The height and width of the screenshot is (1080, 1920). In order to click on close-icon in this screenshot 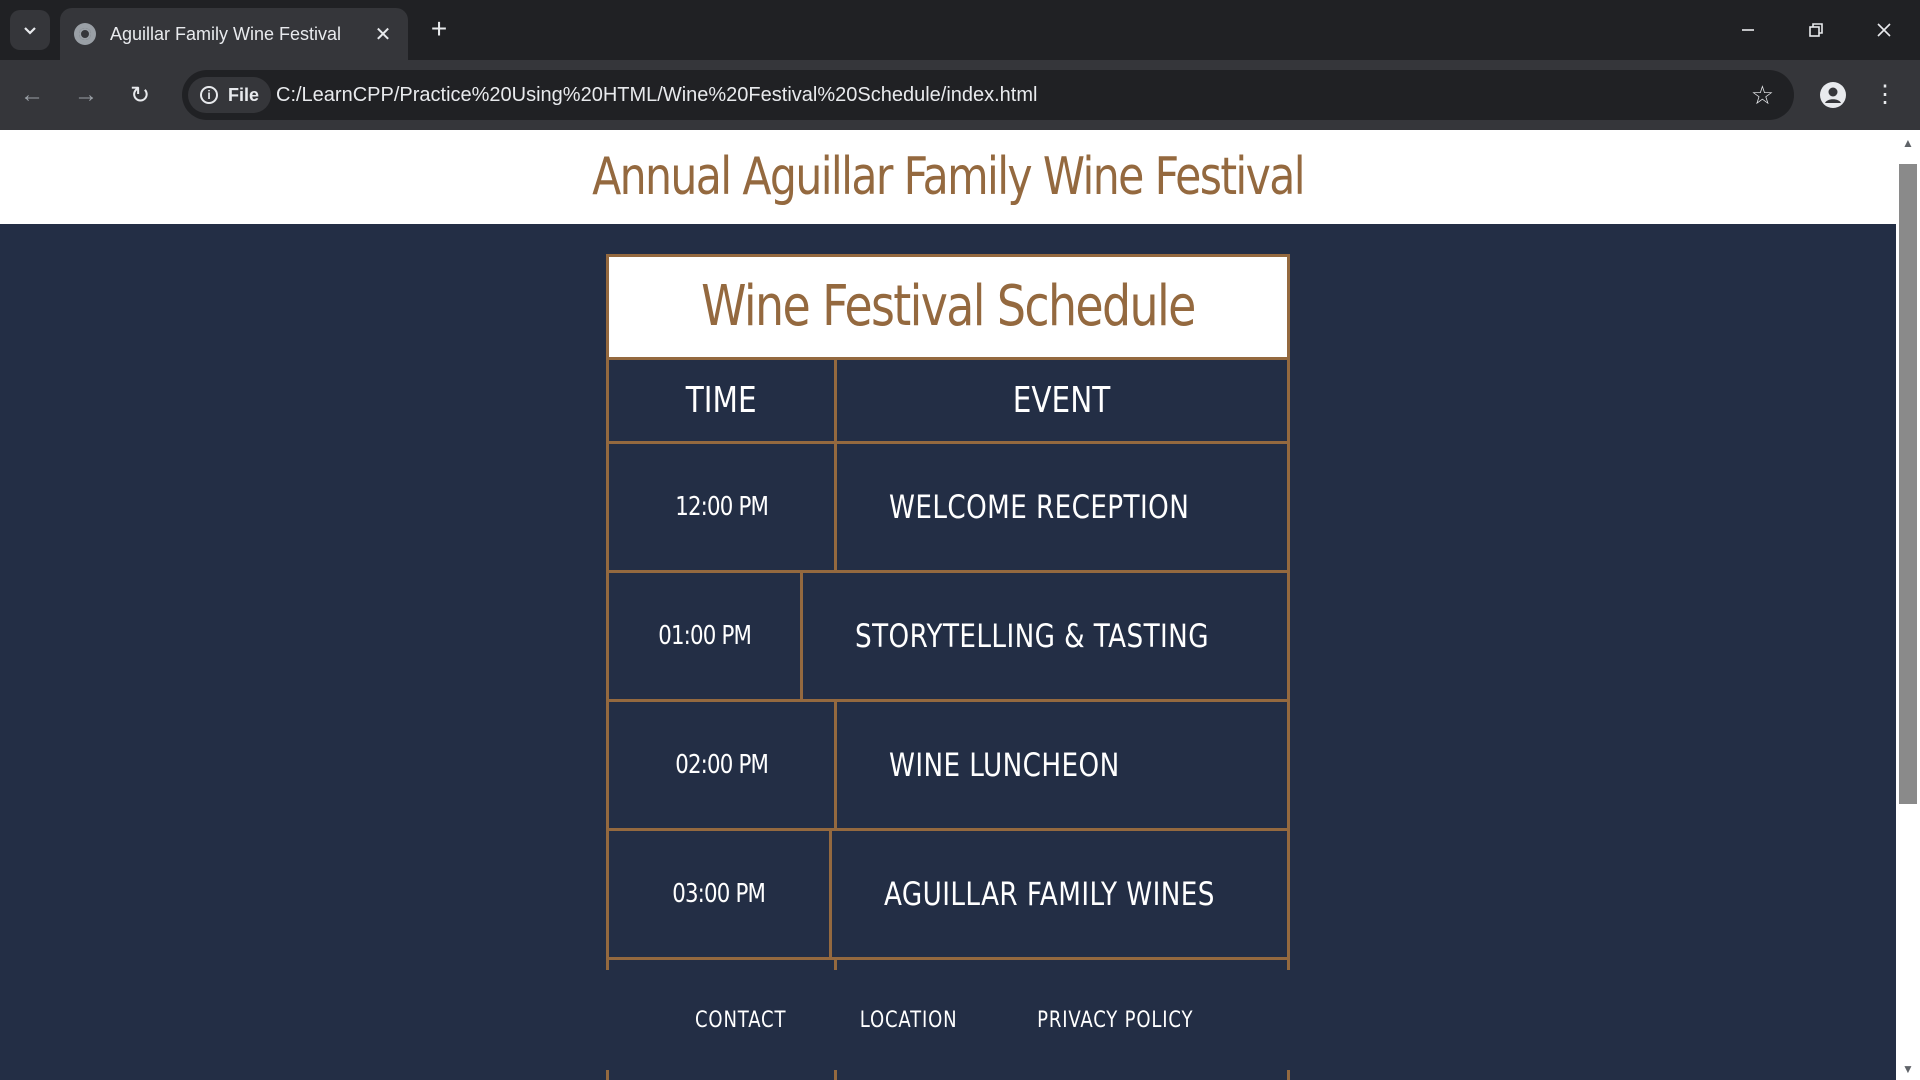, I will do `click(1884, 30)`.